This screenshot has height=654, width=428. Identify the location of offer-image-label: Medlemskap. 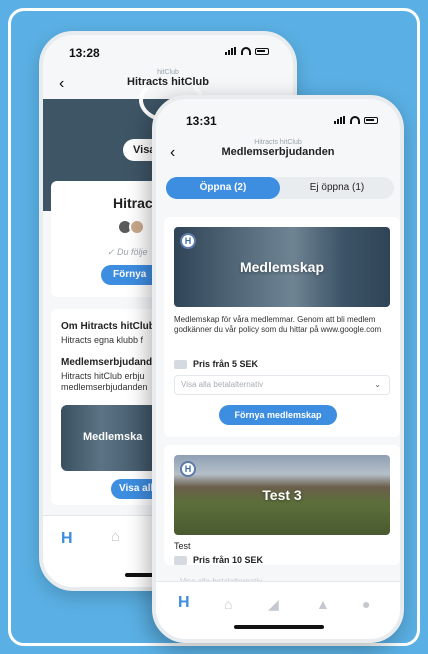
(282, 267).